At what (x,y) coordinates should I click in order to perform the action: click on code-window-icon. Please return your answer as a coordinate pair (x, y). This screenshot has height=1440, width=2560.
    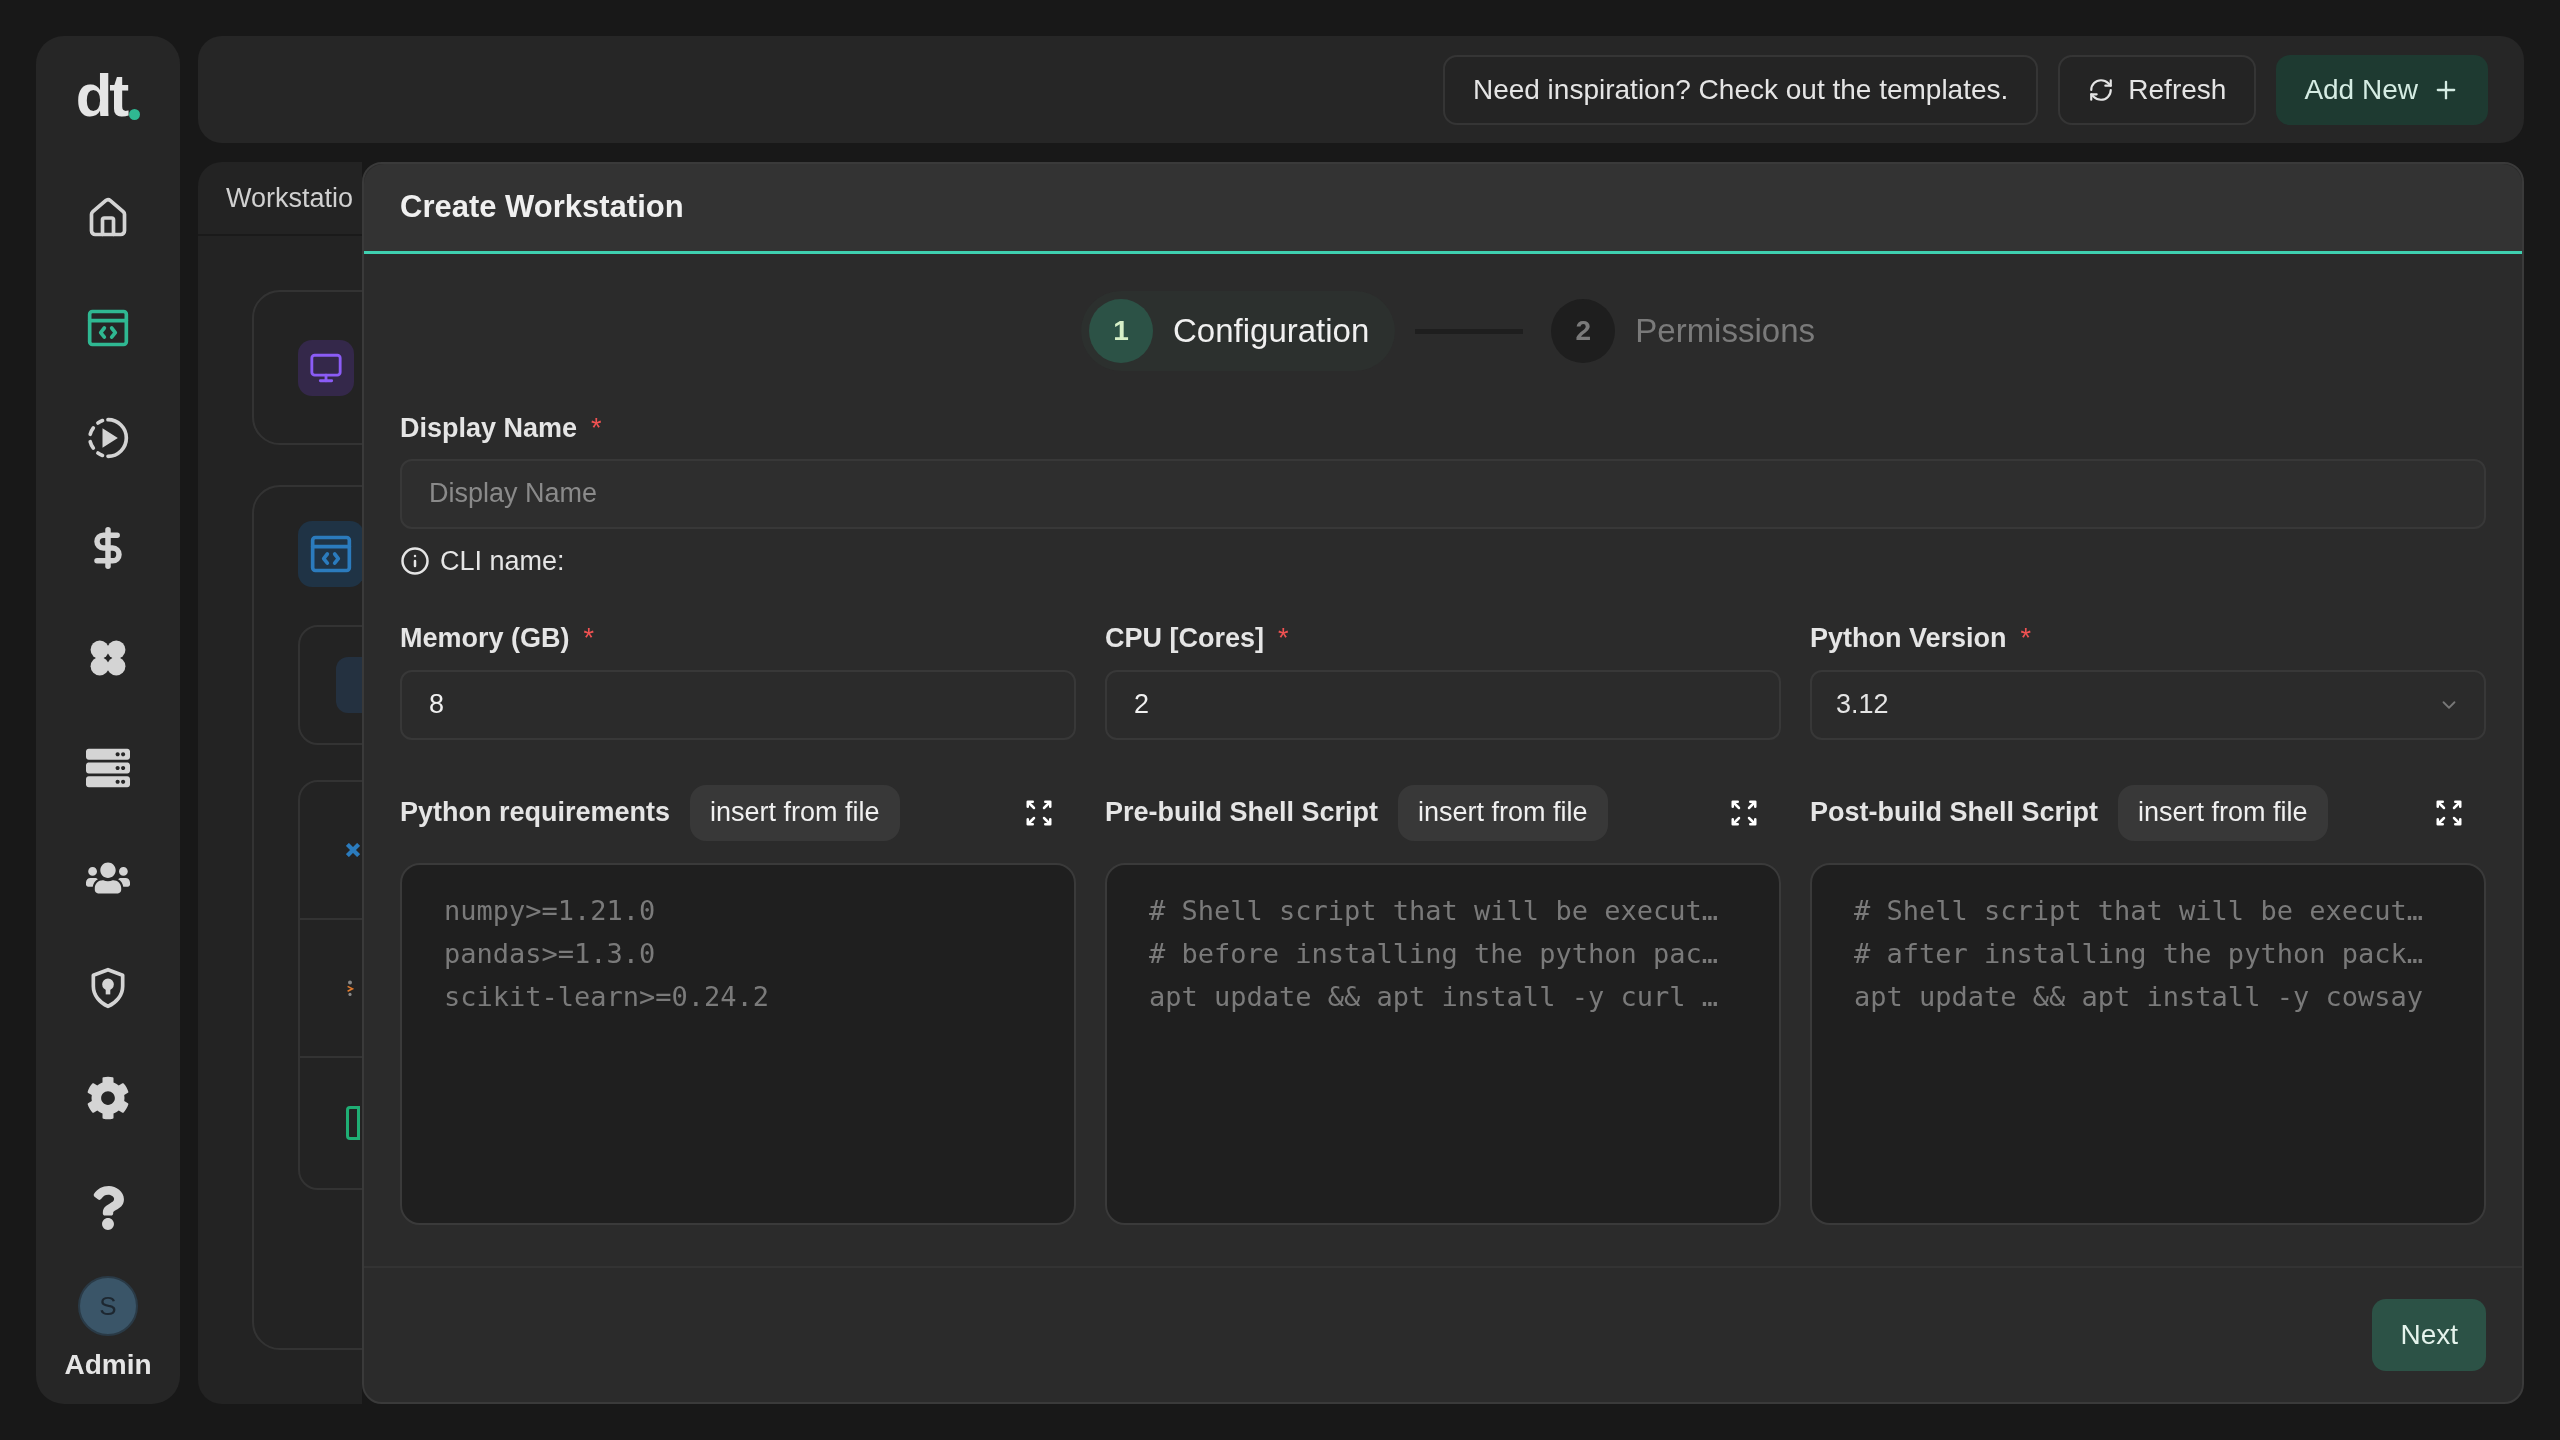
    Looking at the image, I should click on (330, 554).